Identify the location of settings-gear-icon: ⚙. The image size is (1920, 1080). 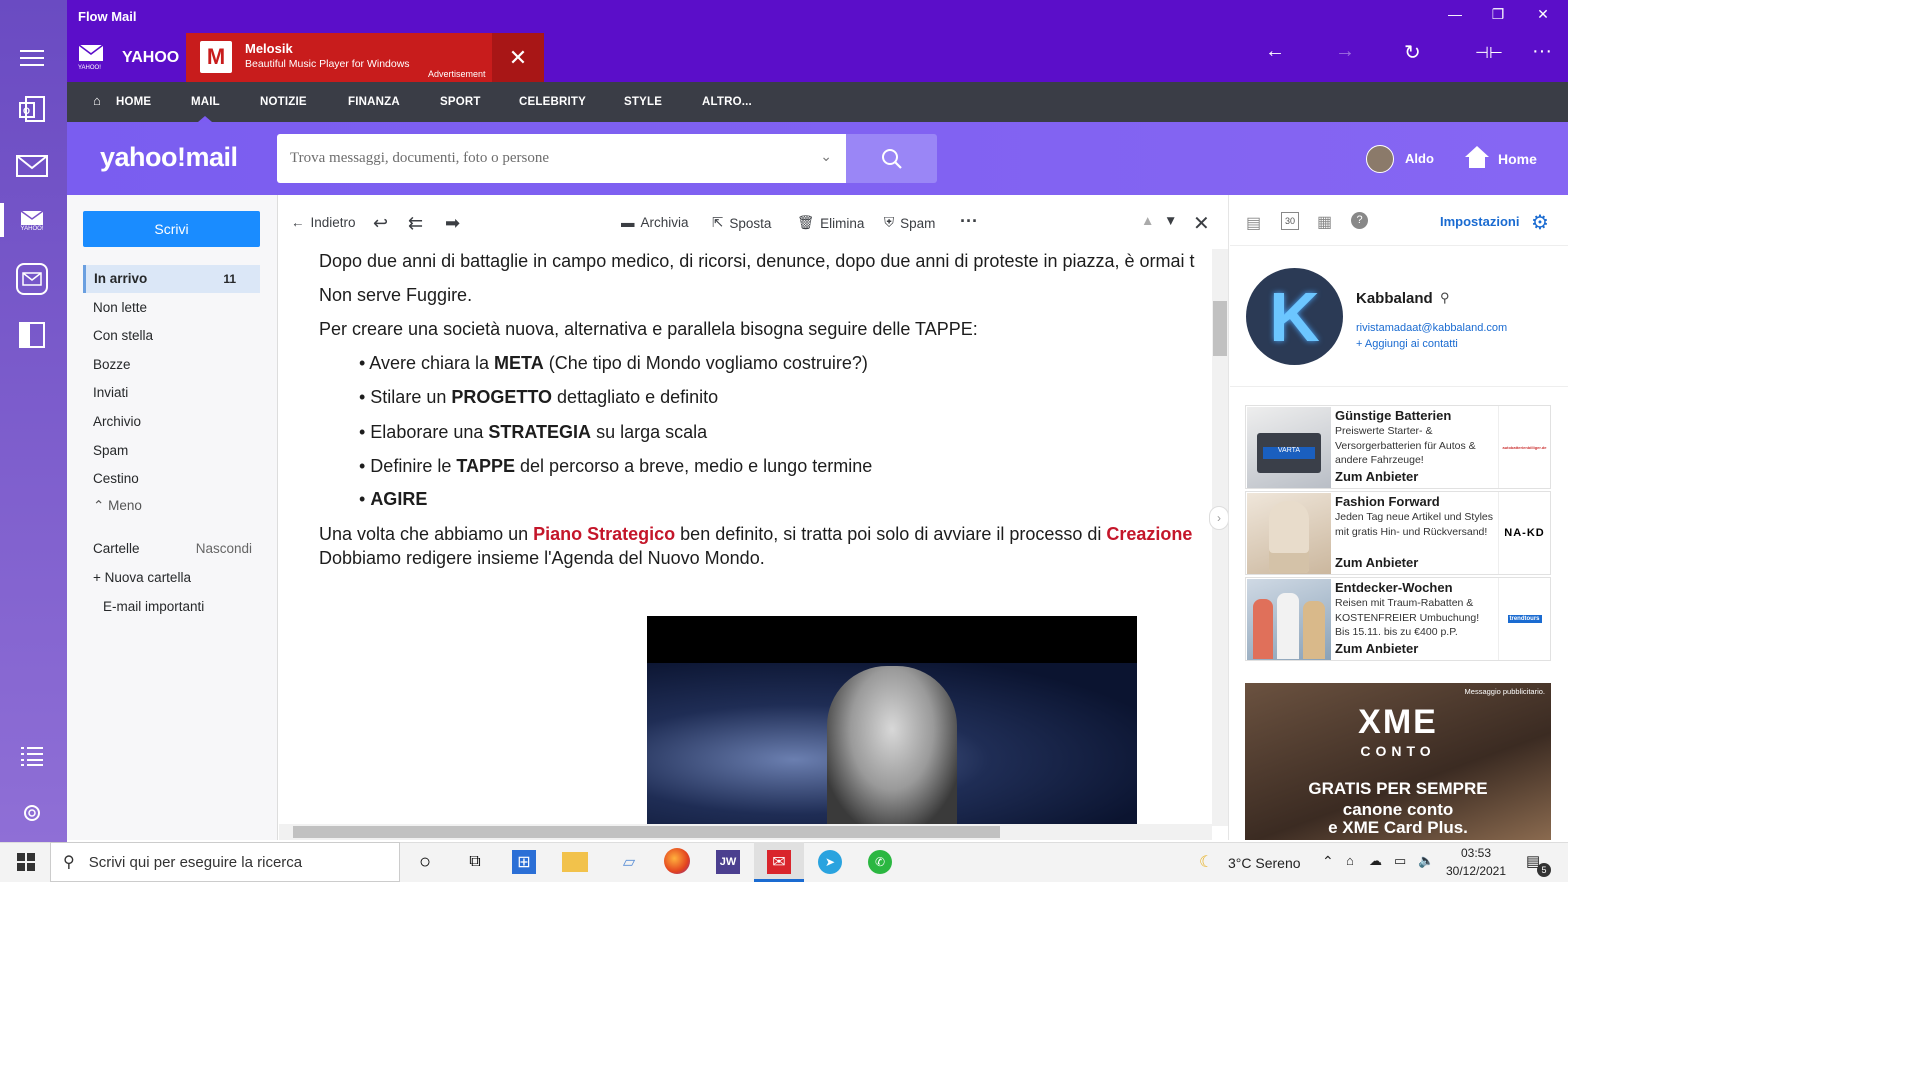
(1540, 222).